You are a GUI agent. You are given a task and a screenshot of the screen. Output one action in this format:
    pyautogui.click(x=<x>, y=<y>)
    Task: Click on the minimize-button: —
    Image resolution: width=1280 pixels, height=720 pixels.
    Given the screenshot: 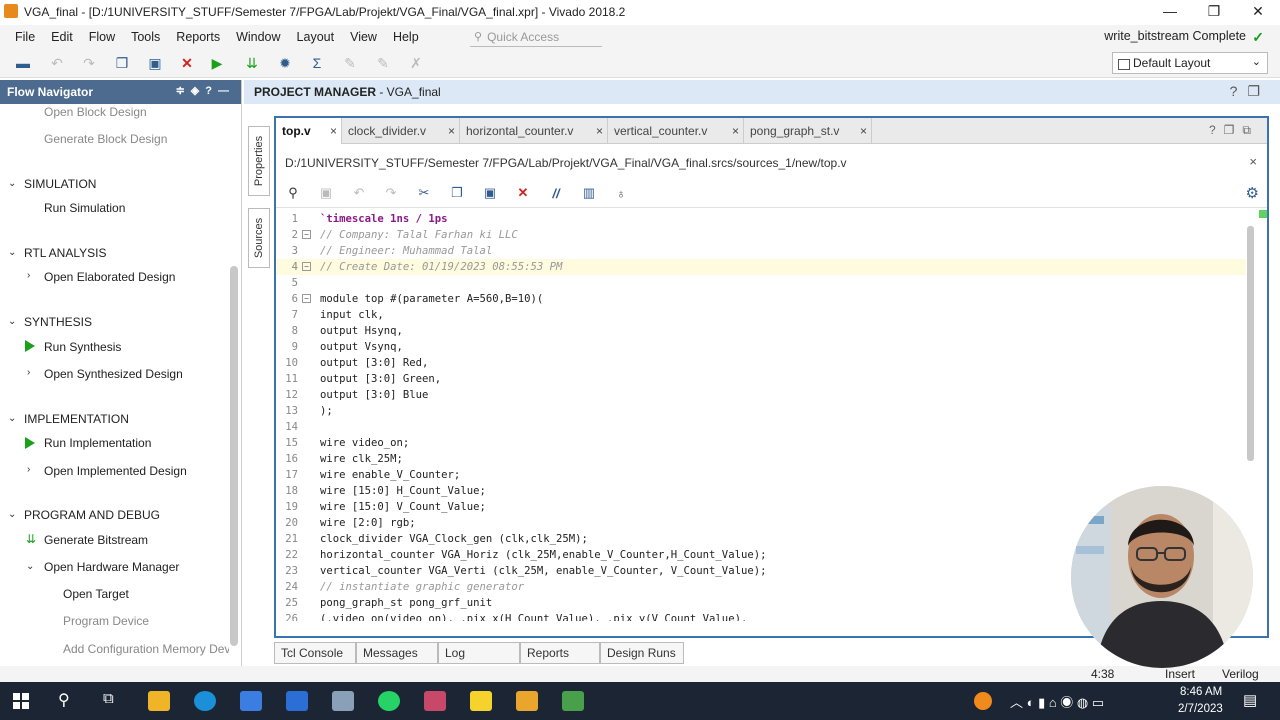 What is the action you would take?
    pyautogui.click(x=1170, y=11)
    